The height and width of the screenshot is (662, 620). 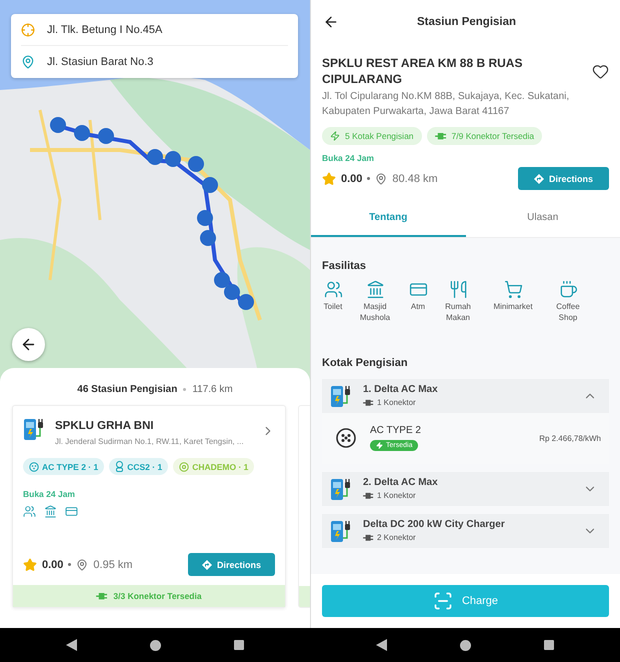 I want to click on facility-label: Atm, so click(x=418, y=307).